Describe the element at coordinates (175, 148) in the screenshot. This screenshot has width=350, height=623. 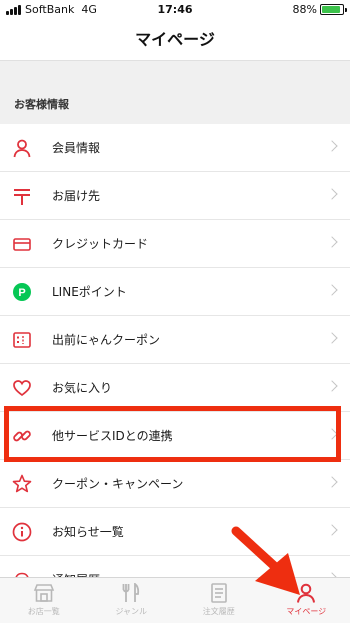
I see `menu-item-member-info: 会員情報` at that location.